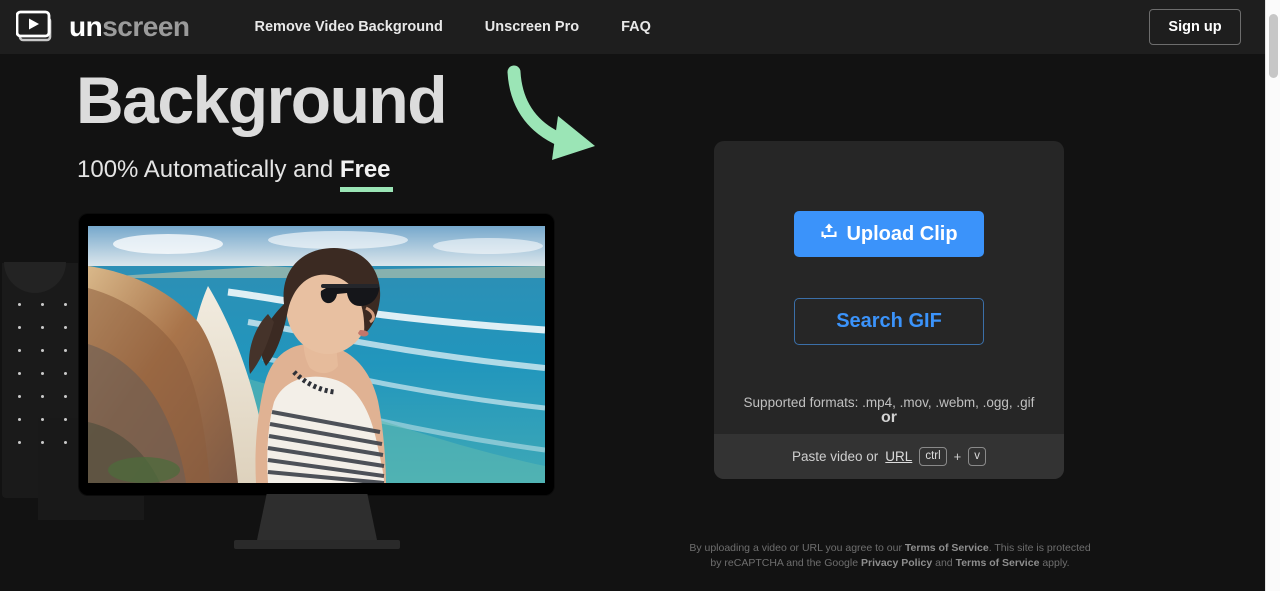 The height and width of the screenshot is (591, 1280). Describe the element at coordinates (835, 456) in the screenshot. I see `paste-label: Paste video or` at that location.